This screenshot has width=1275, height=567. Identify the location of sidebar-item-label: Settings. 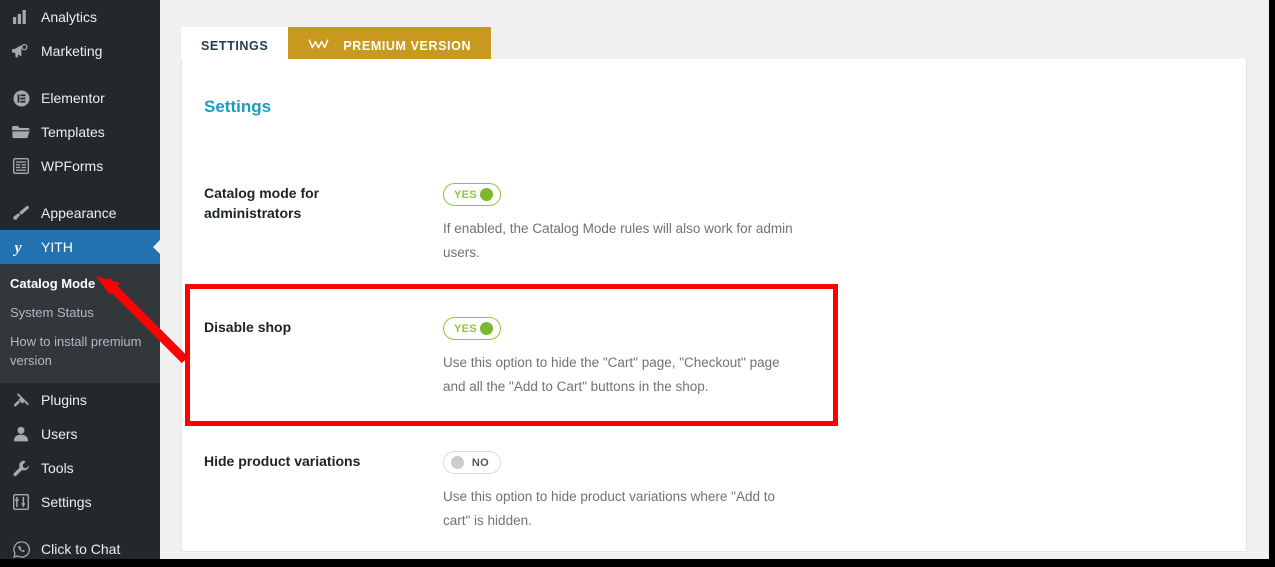
(66, 502).